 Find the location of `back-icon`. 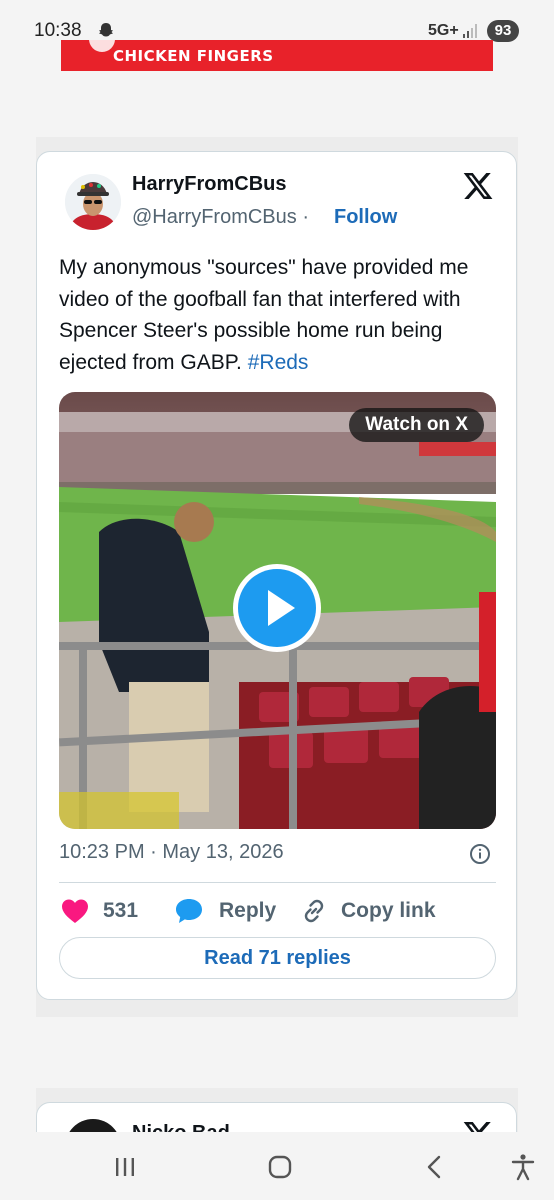

back-icon is located at coordinates (435, 1167).